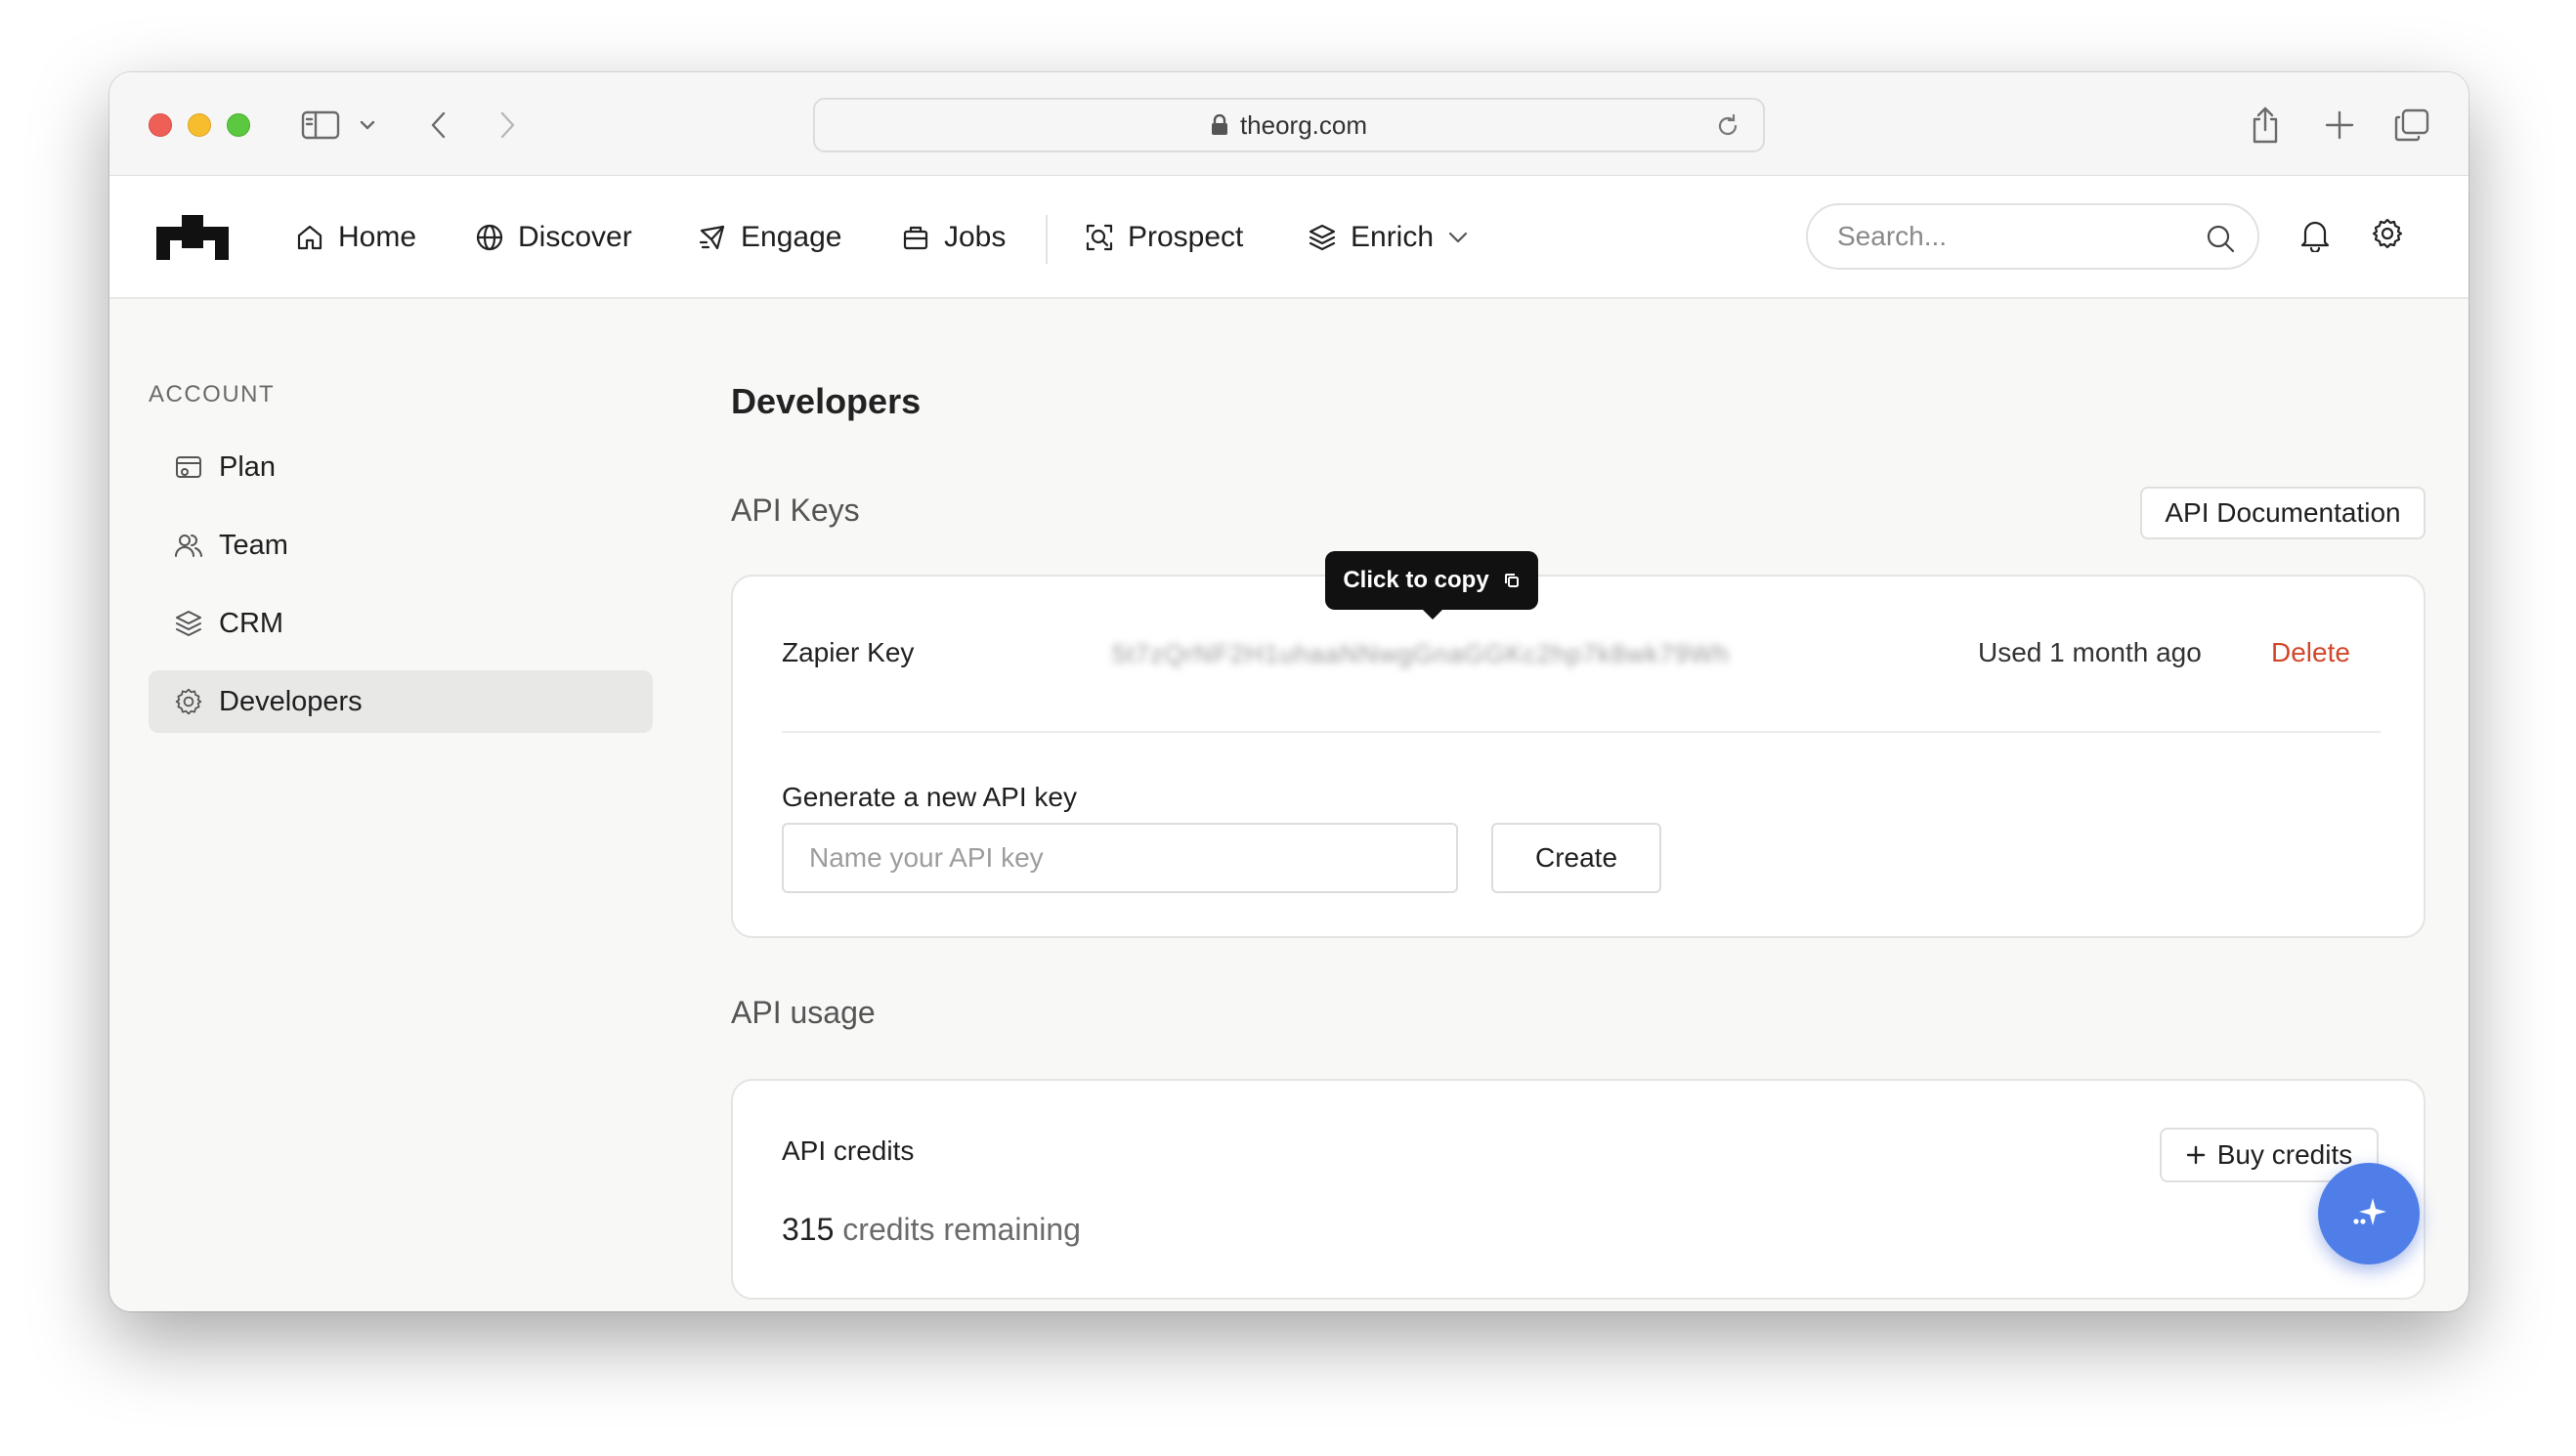  I want to click on back-icon, so click(439, 125).